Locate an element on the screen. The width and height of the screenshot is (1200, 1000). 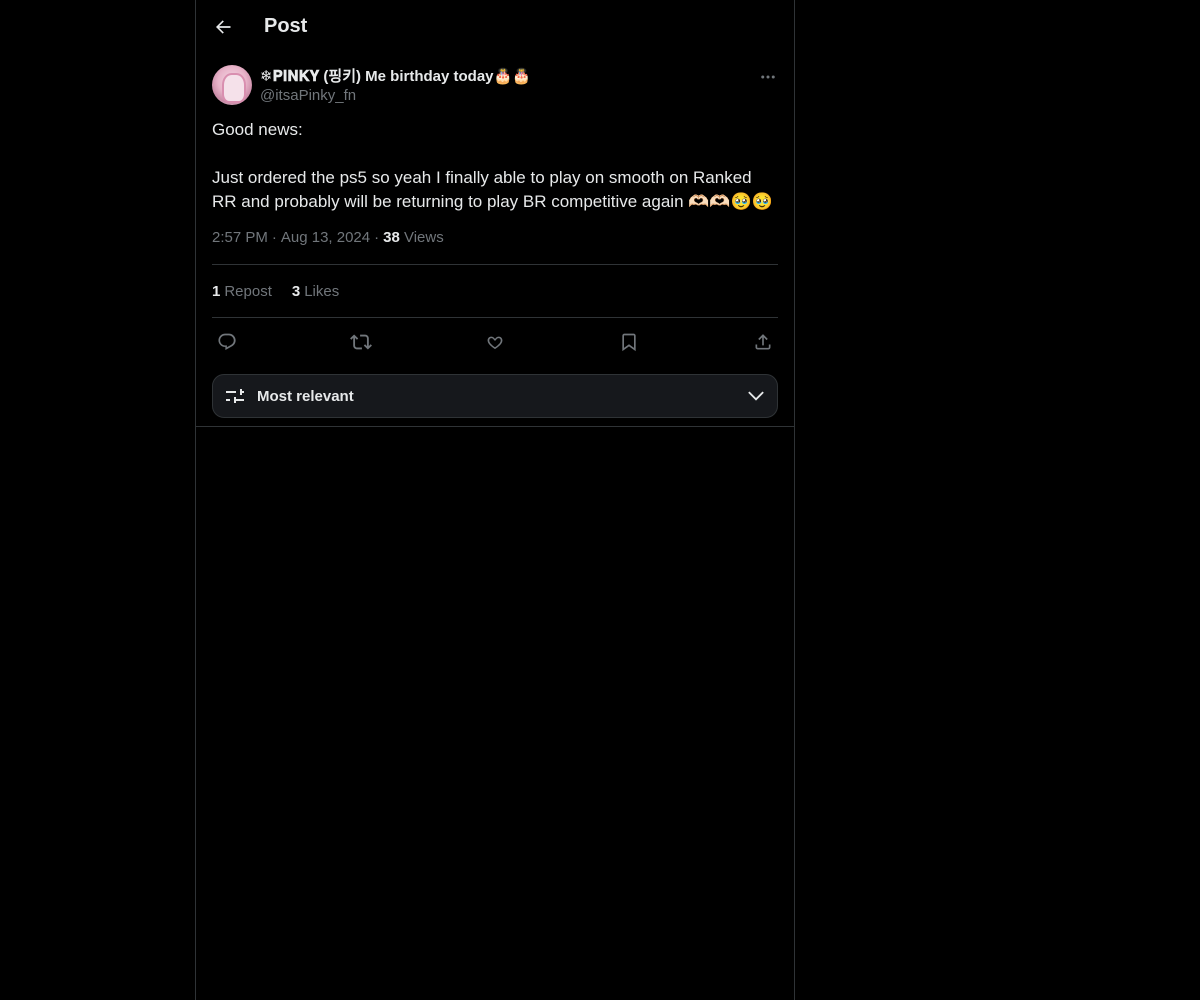
views-label: Views is located at coordinates (423, 237).